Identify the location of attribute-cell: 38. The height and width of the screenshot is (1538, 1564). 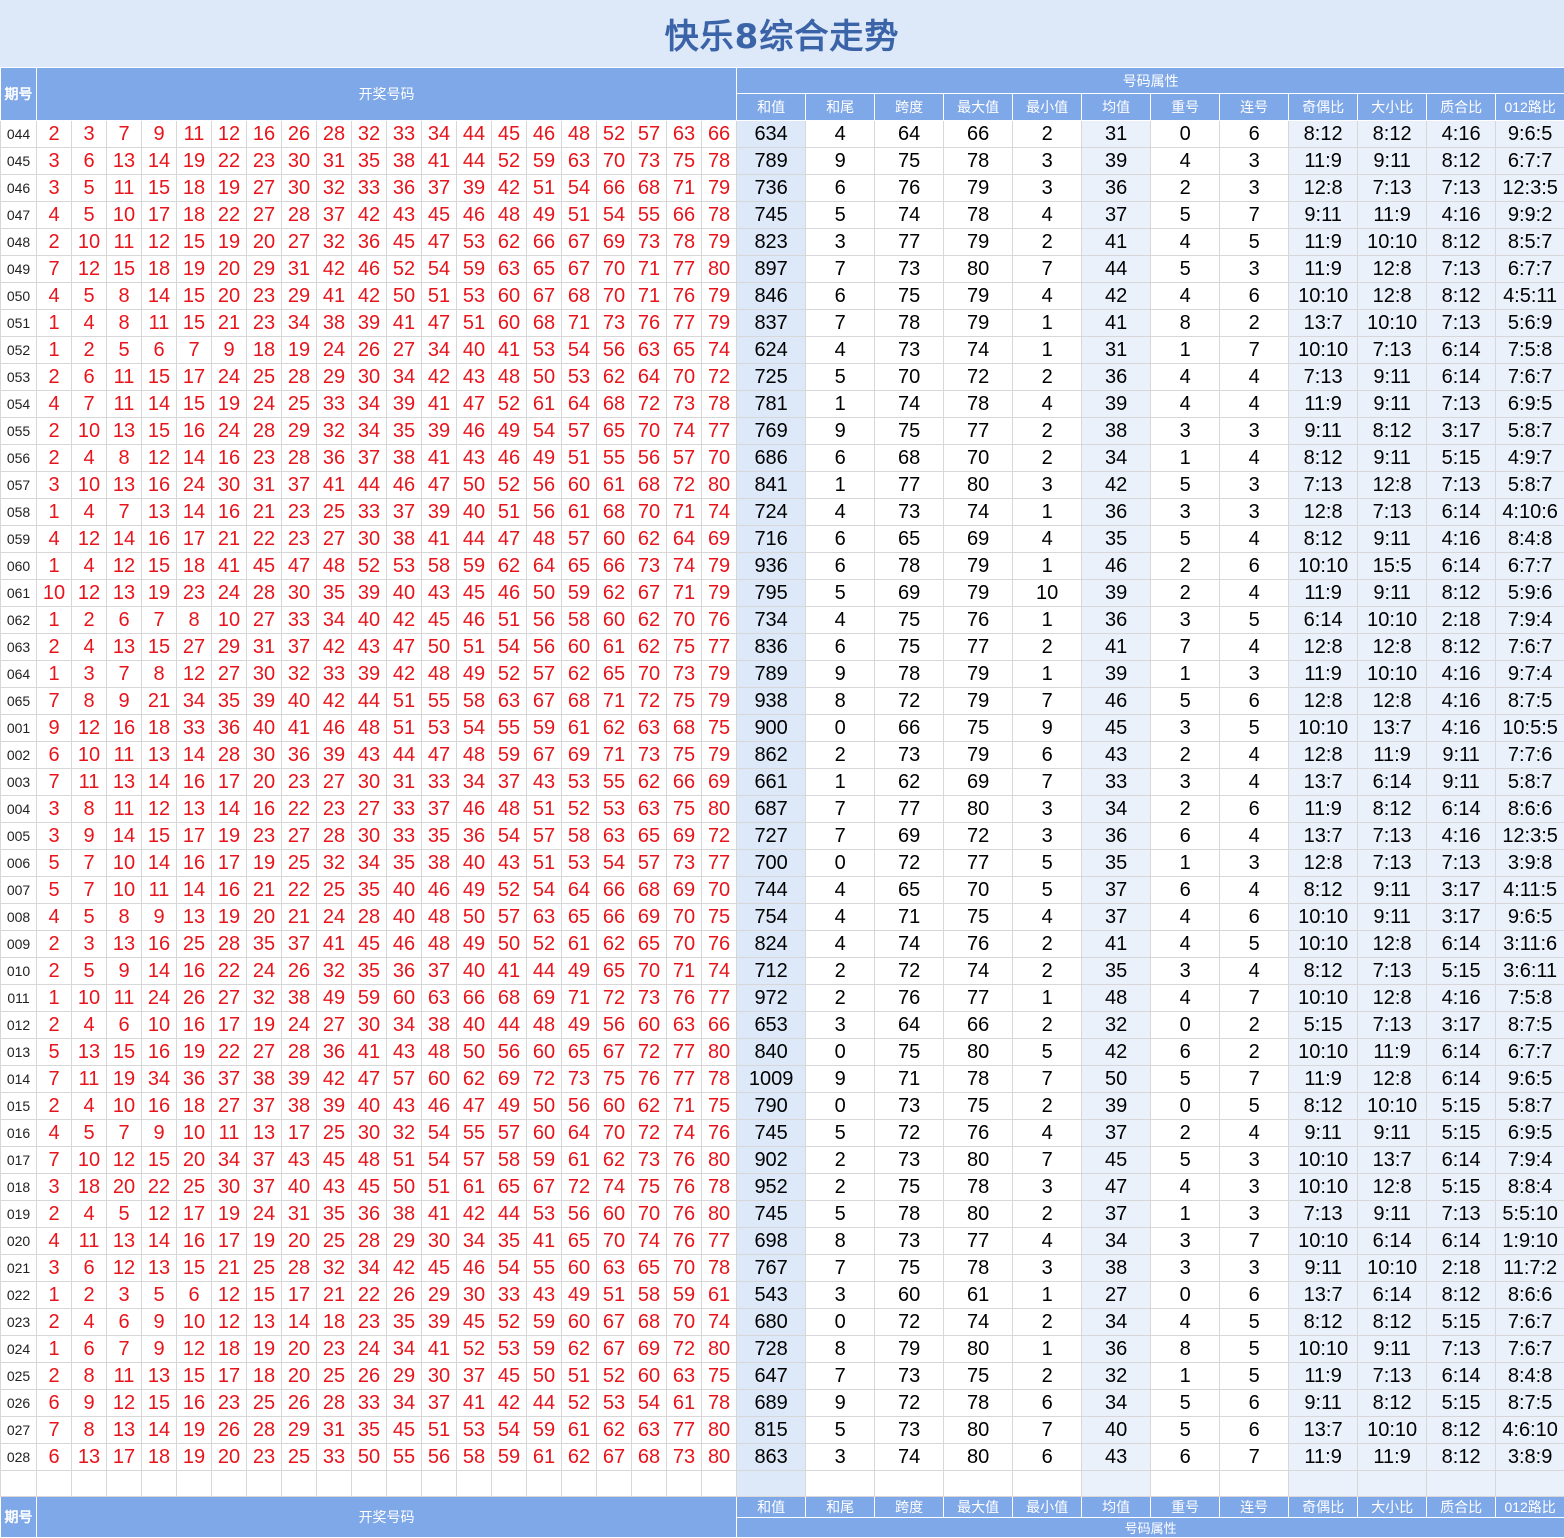
(1116, 1268).